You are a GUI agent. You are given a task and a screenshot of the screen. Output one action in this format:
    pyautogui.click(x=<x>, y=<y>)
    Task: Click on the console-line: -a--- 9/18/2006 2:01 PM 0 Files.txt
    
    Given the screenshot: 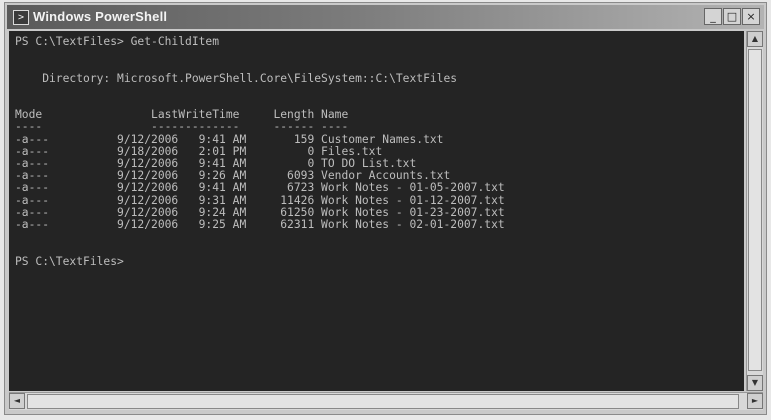 What is the action you would take?
    pyautogui.click(x=199, y=151)
    